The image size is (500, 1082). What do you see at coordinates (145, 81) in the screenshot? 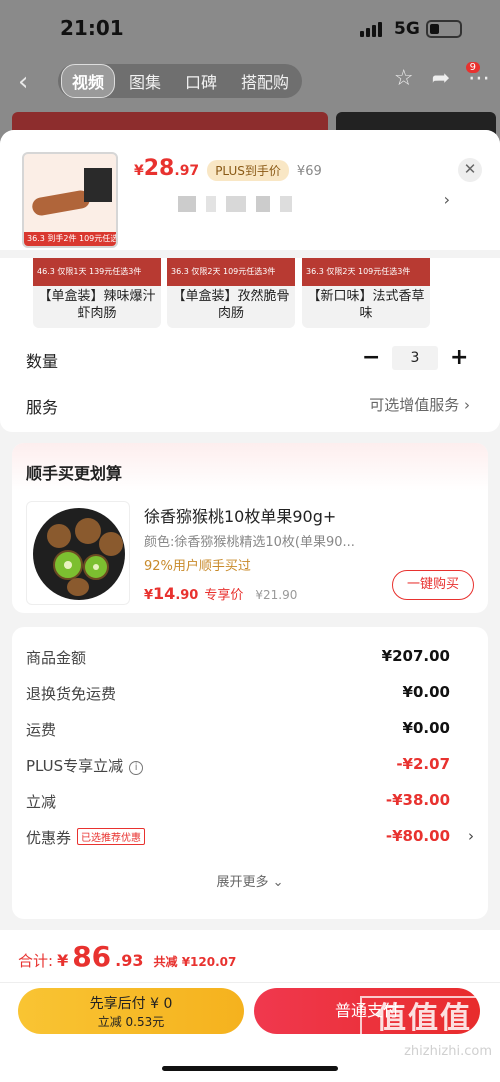
I see `tab-gallery: 图集` at bounding box center [145, 81].